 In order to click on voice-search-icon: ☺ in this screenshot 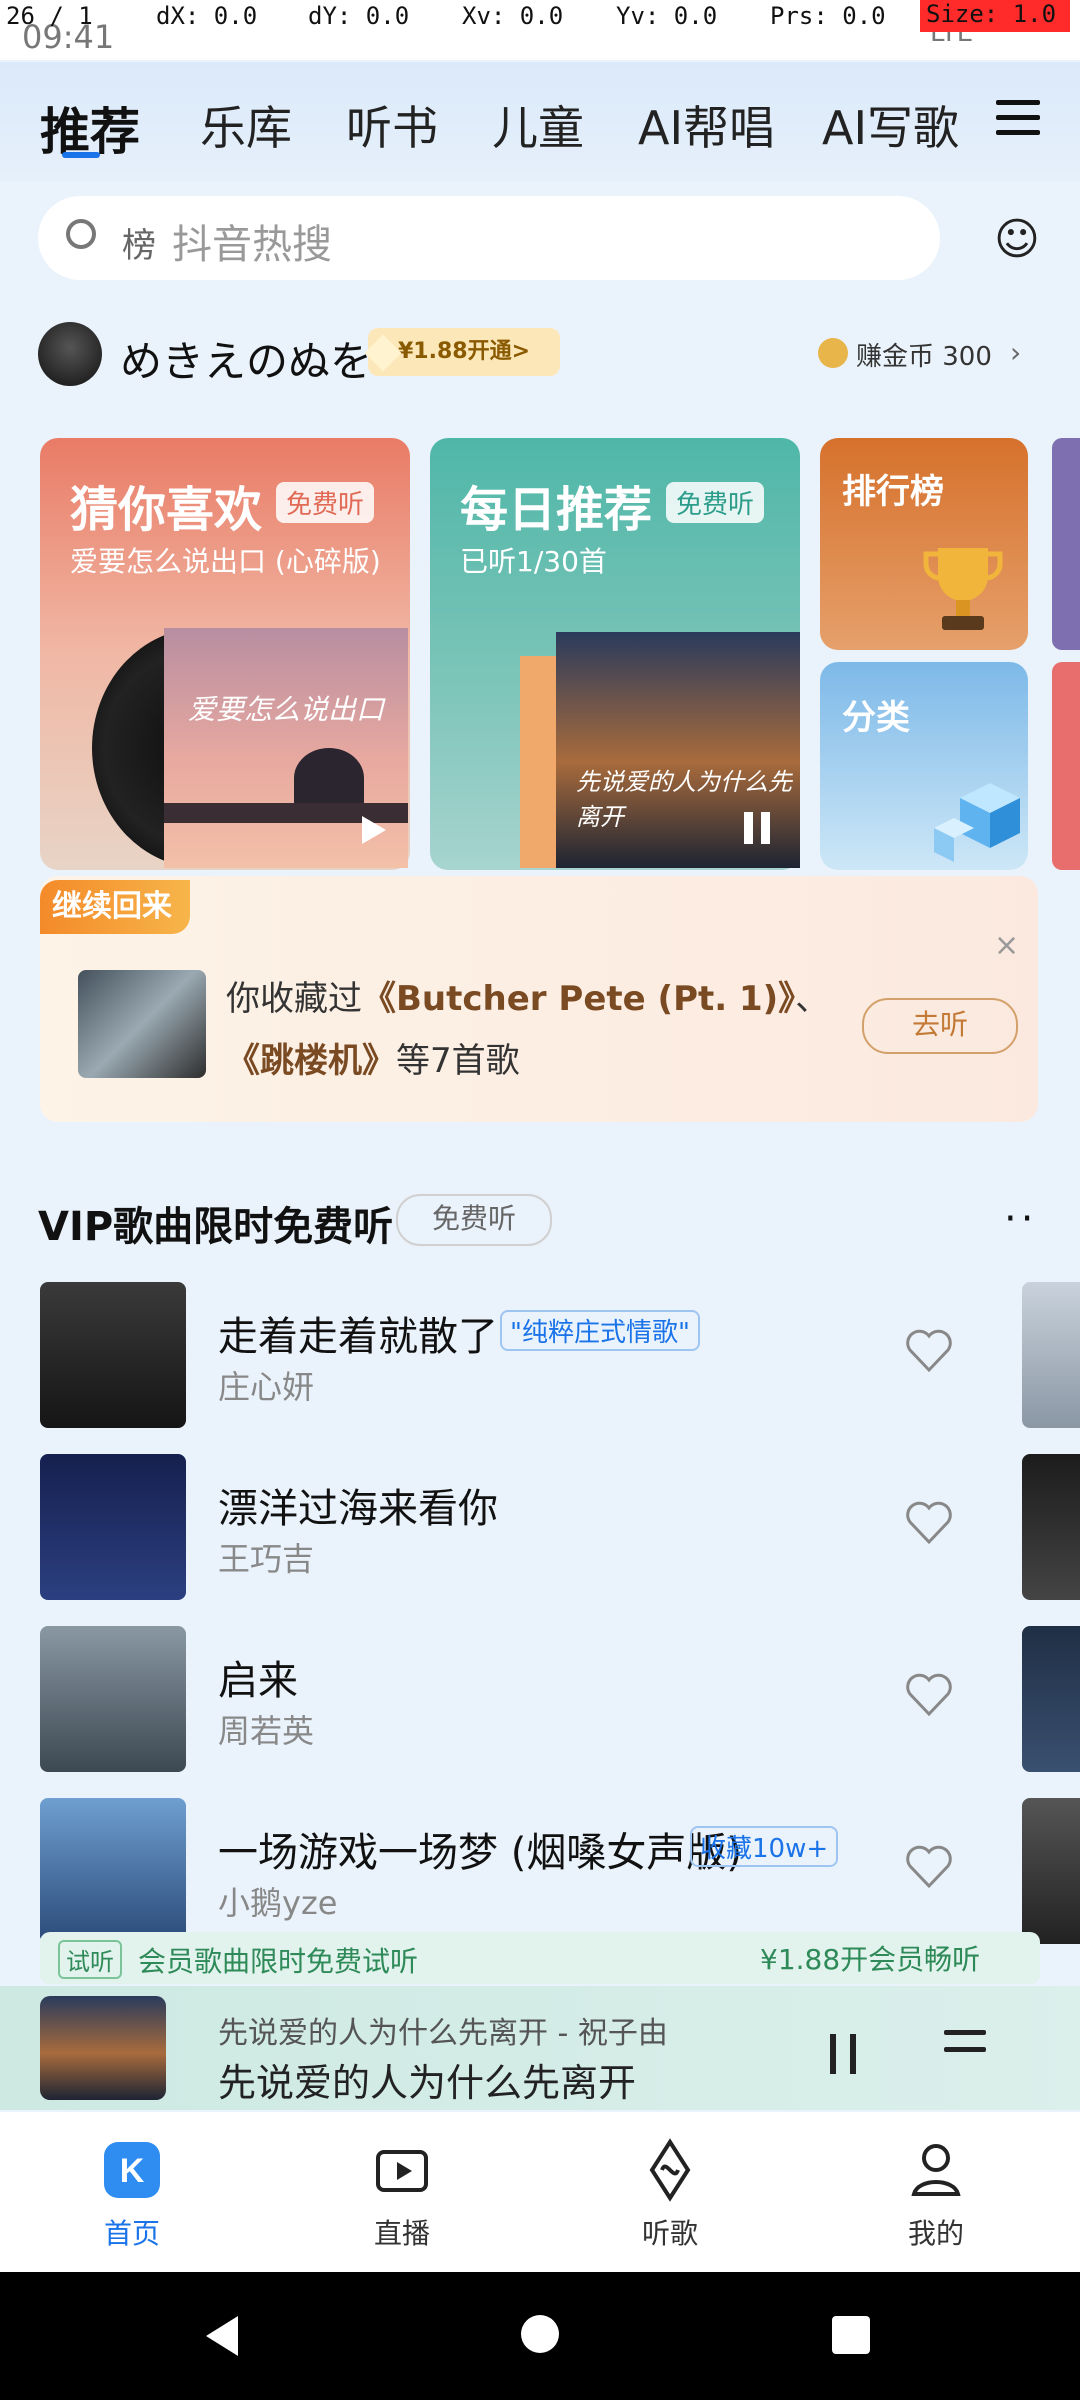, I will do `click(1017, 239)`.